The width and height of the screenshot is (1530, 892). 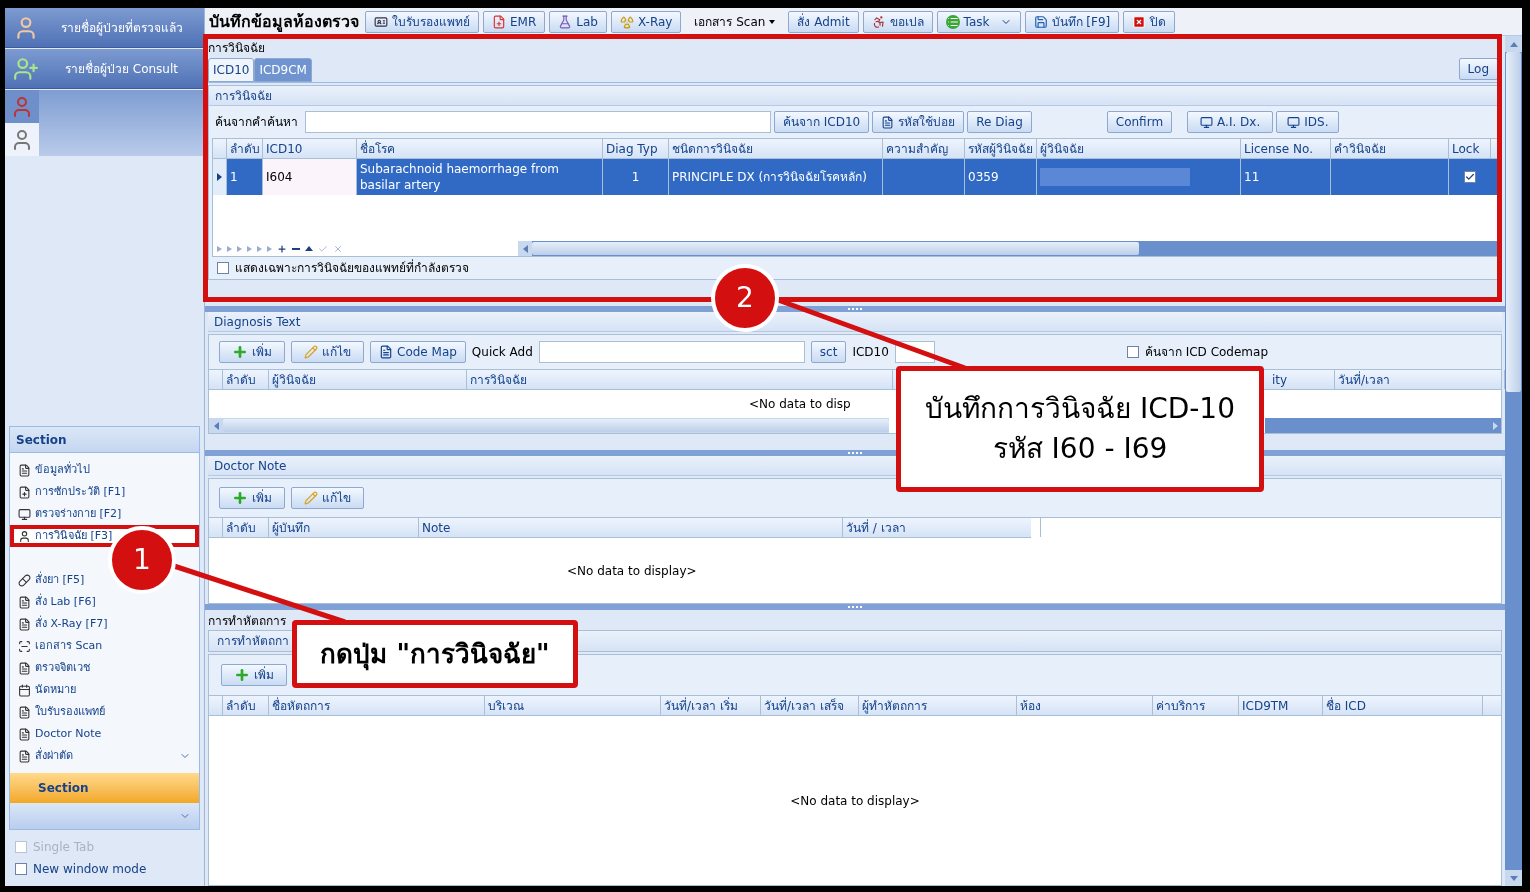 I want to click on document-icon, so click(x=386, y=352).